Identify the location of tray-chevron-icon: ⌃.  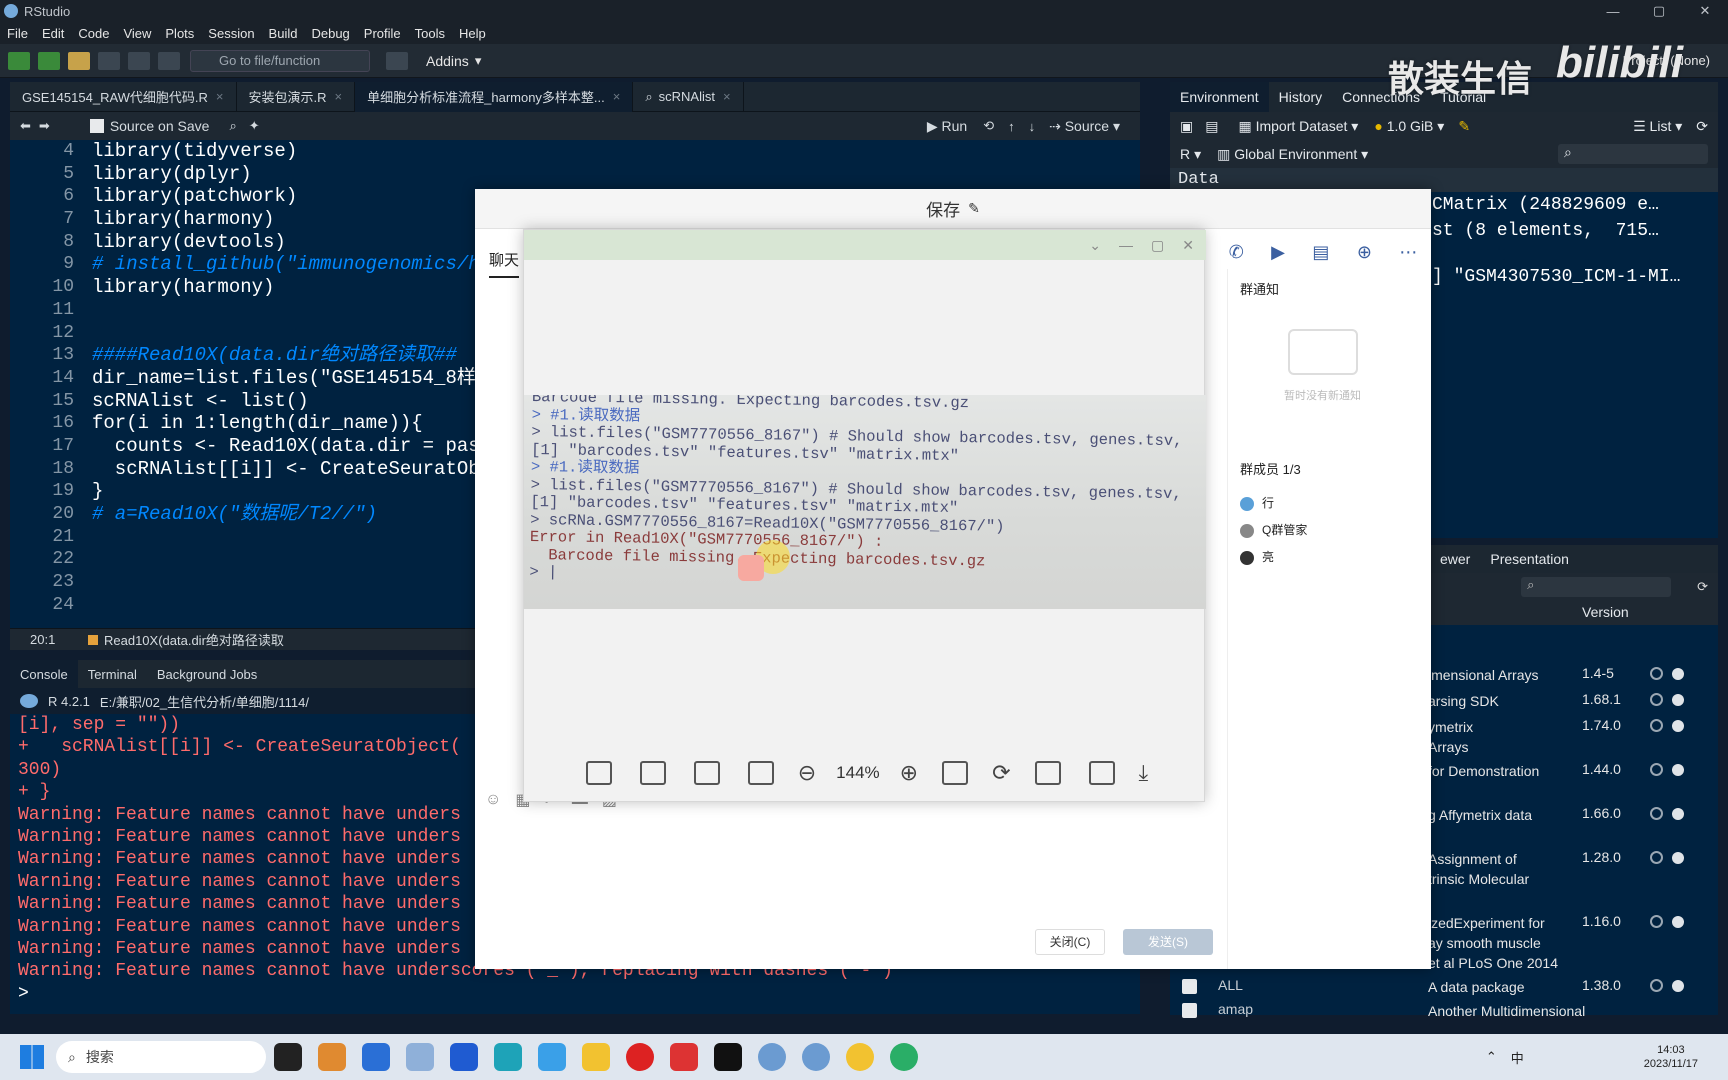
(1491, 1057).